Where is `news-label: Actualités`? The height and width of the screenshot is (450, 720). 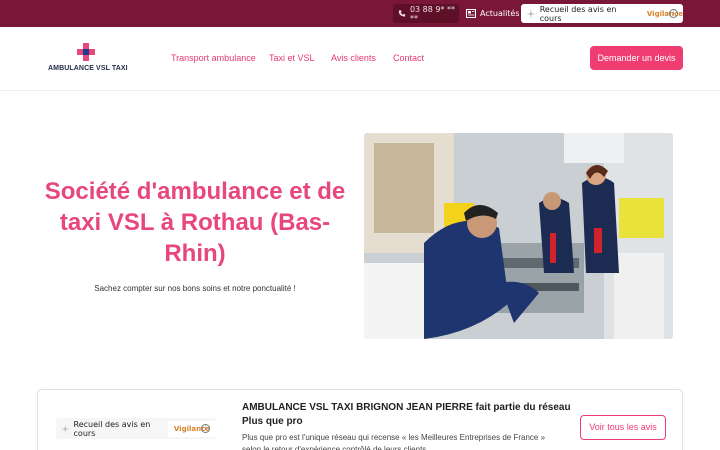
news-label: Actualités is located at coordinates (500, 13).